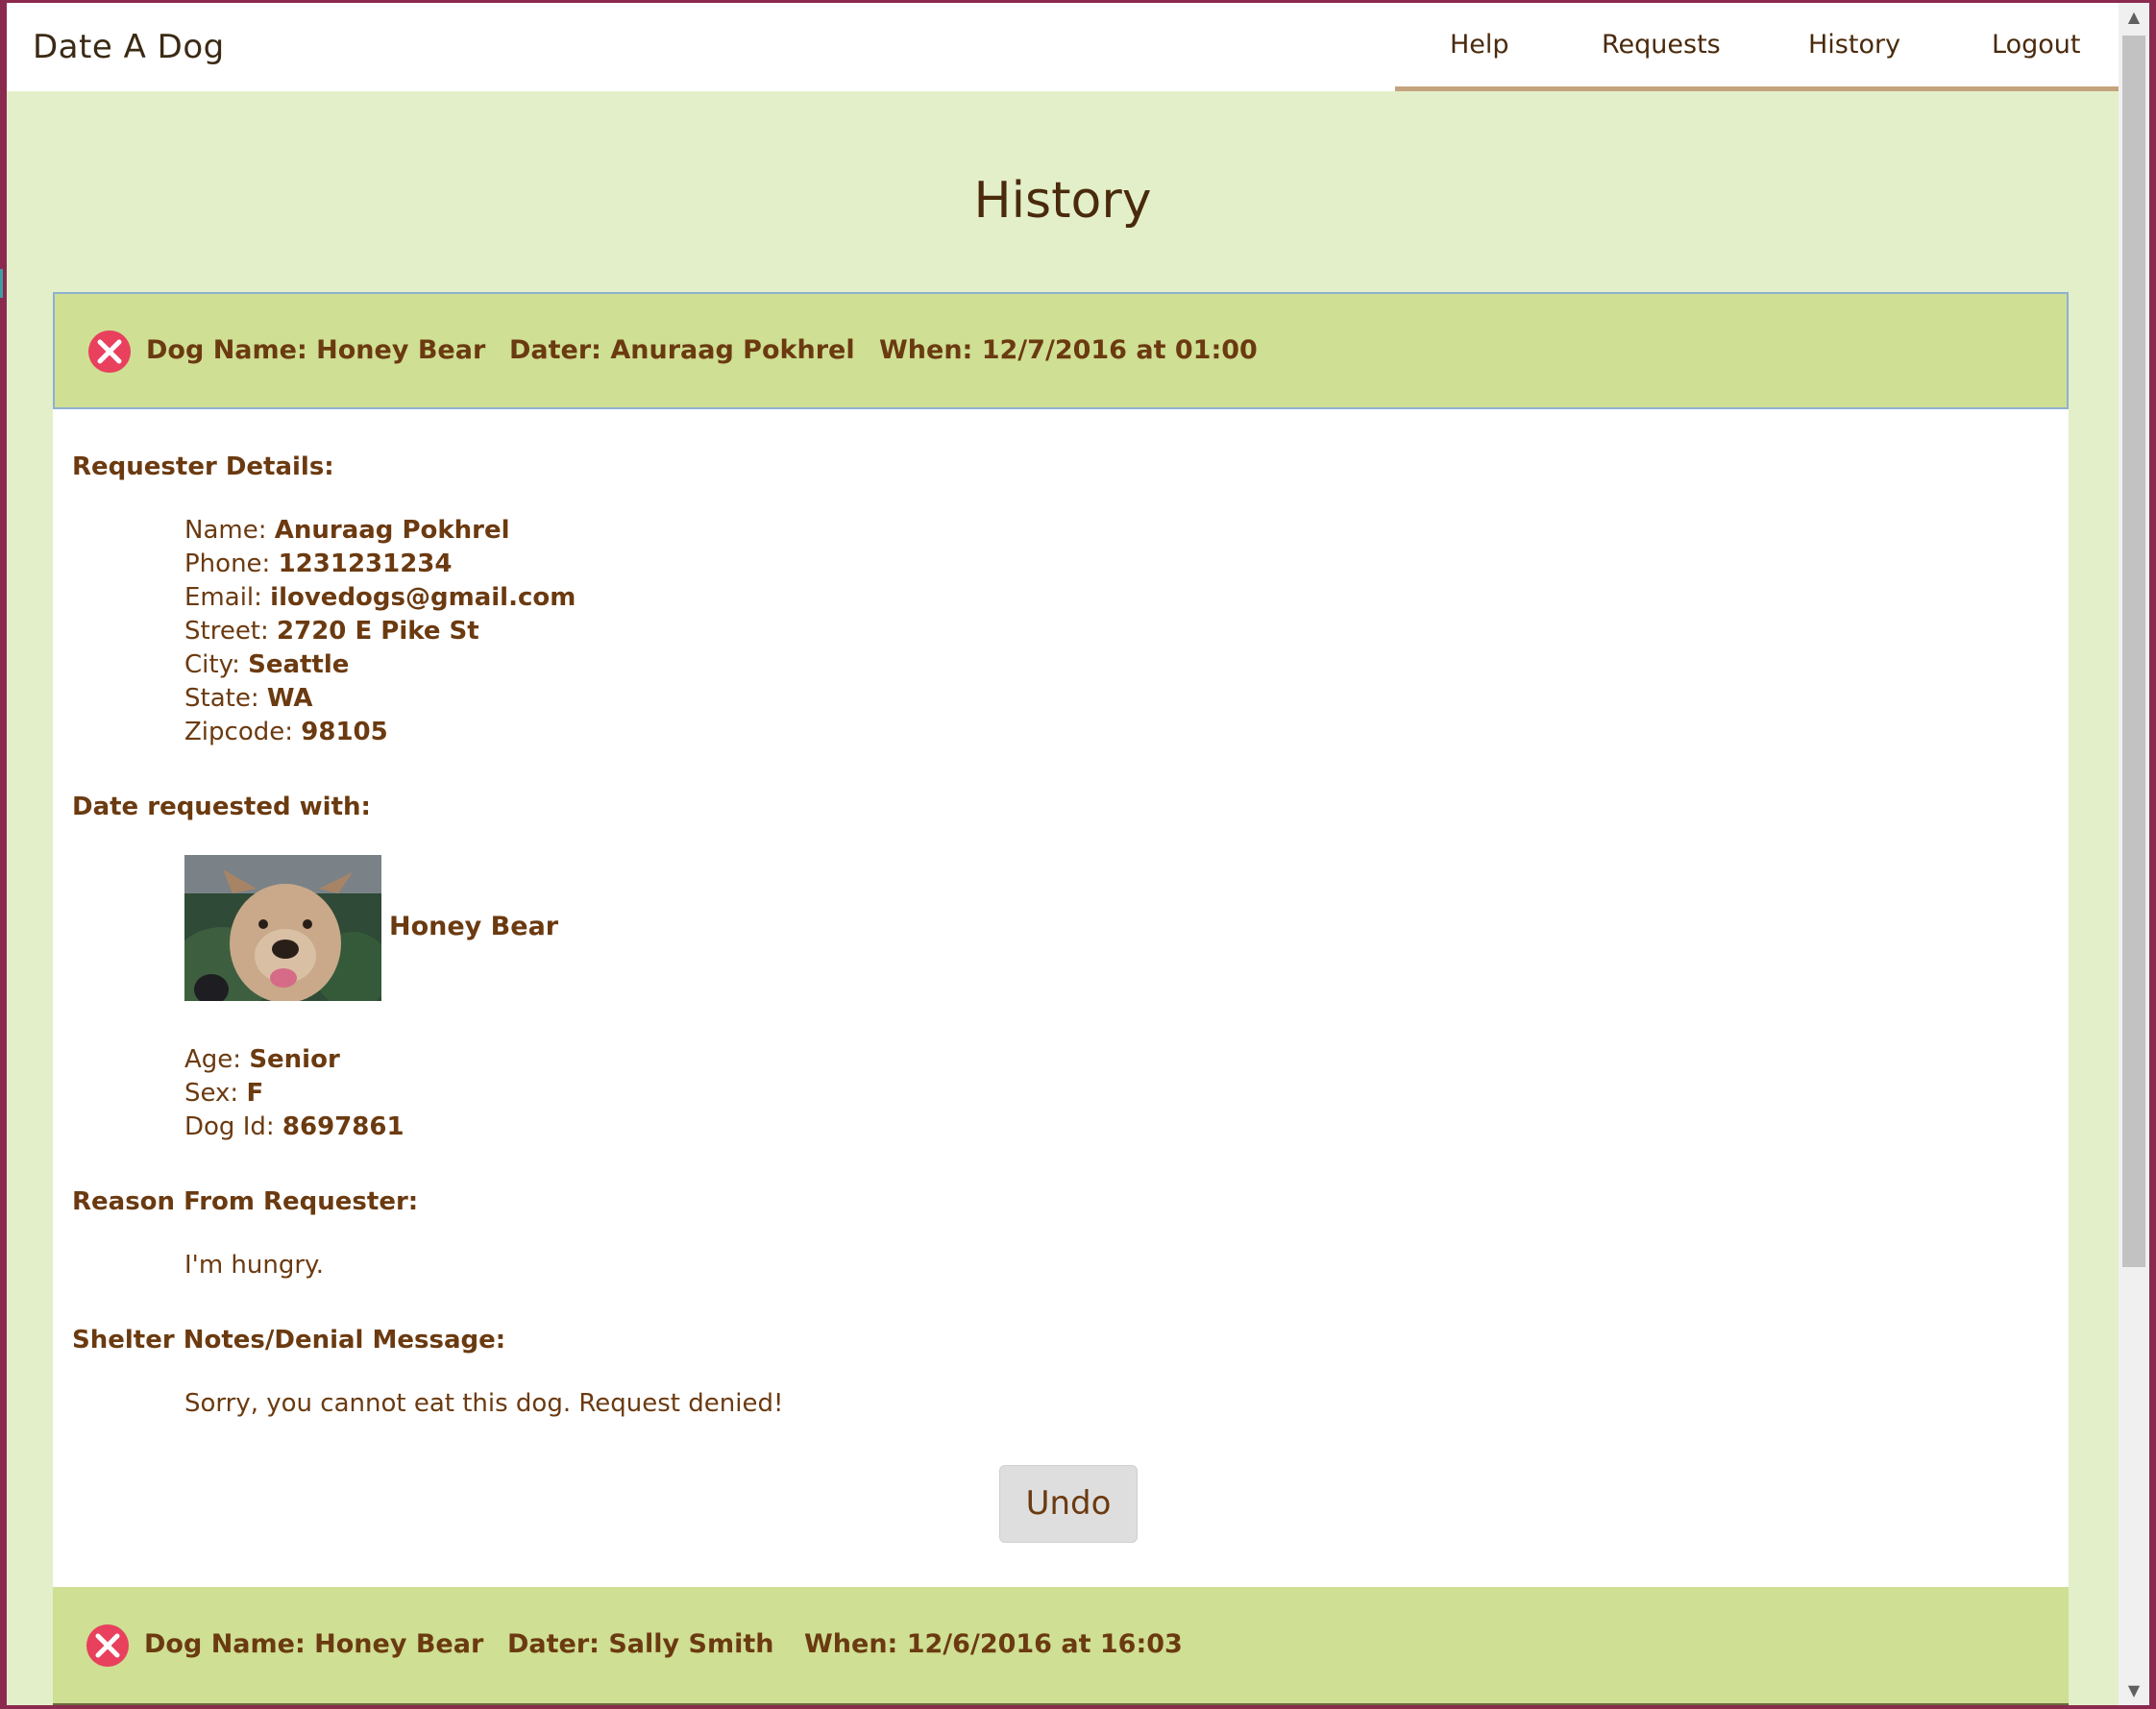 The image size is (2156, 1709). Describe the element at coordinates (294, 1059) in the screenshot. I see `dog-age-value: Senior` at that location.